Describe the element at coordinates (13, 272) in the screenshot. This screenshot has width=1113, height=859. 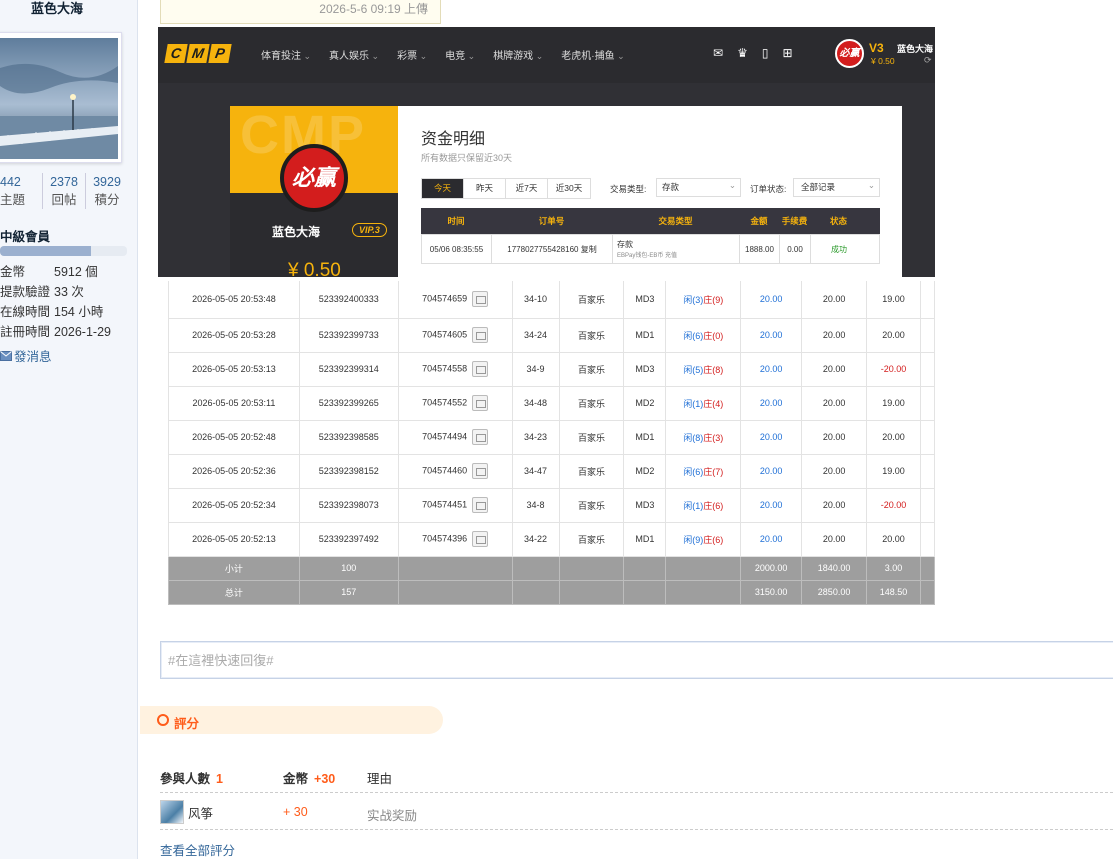
I see `info-key: 金幣` at that location.